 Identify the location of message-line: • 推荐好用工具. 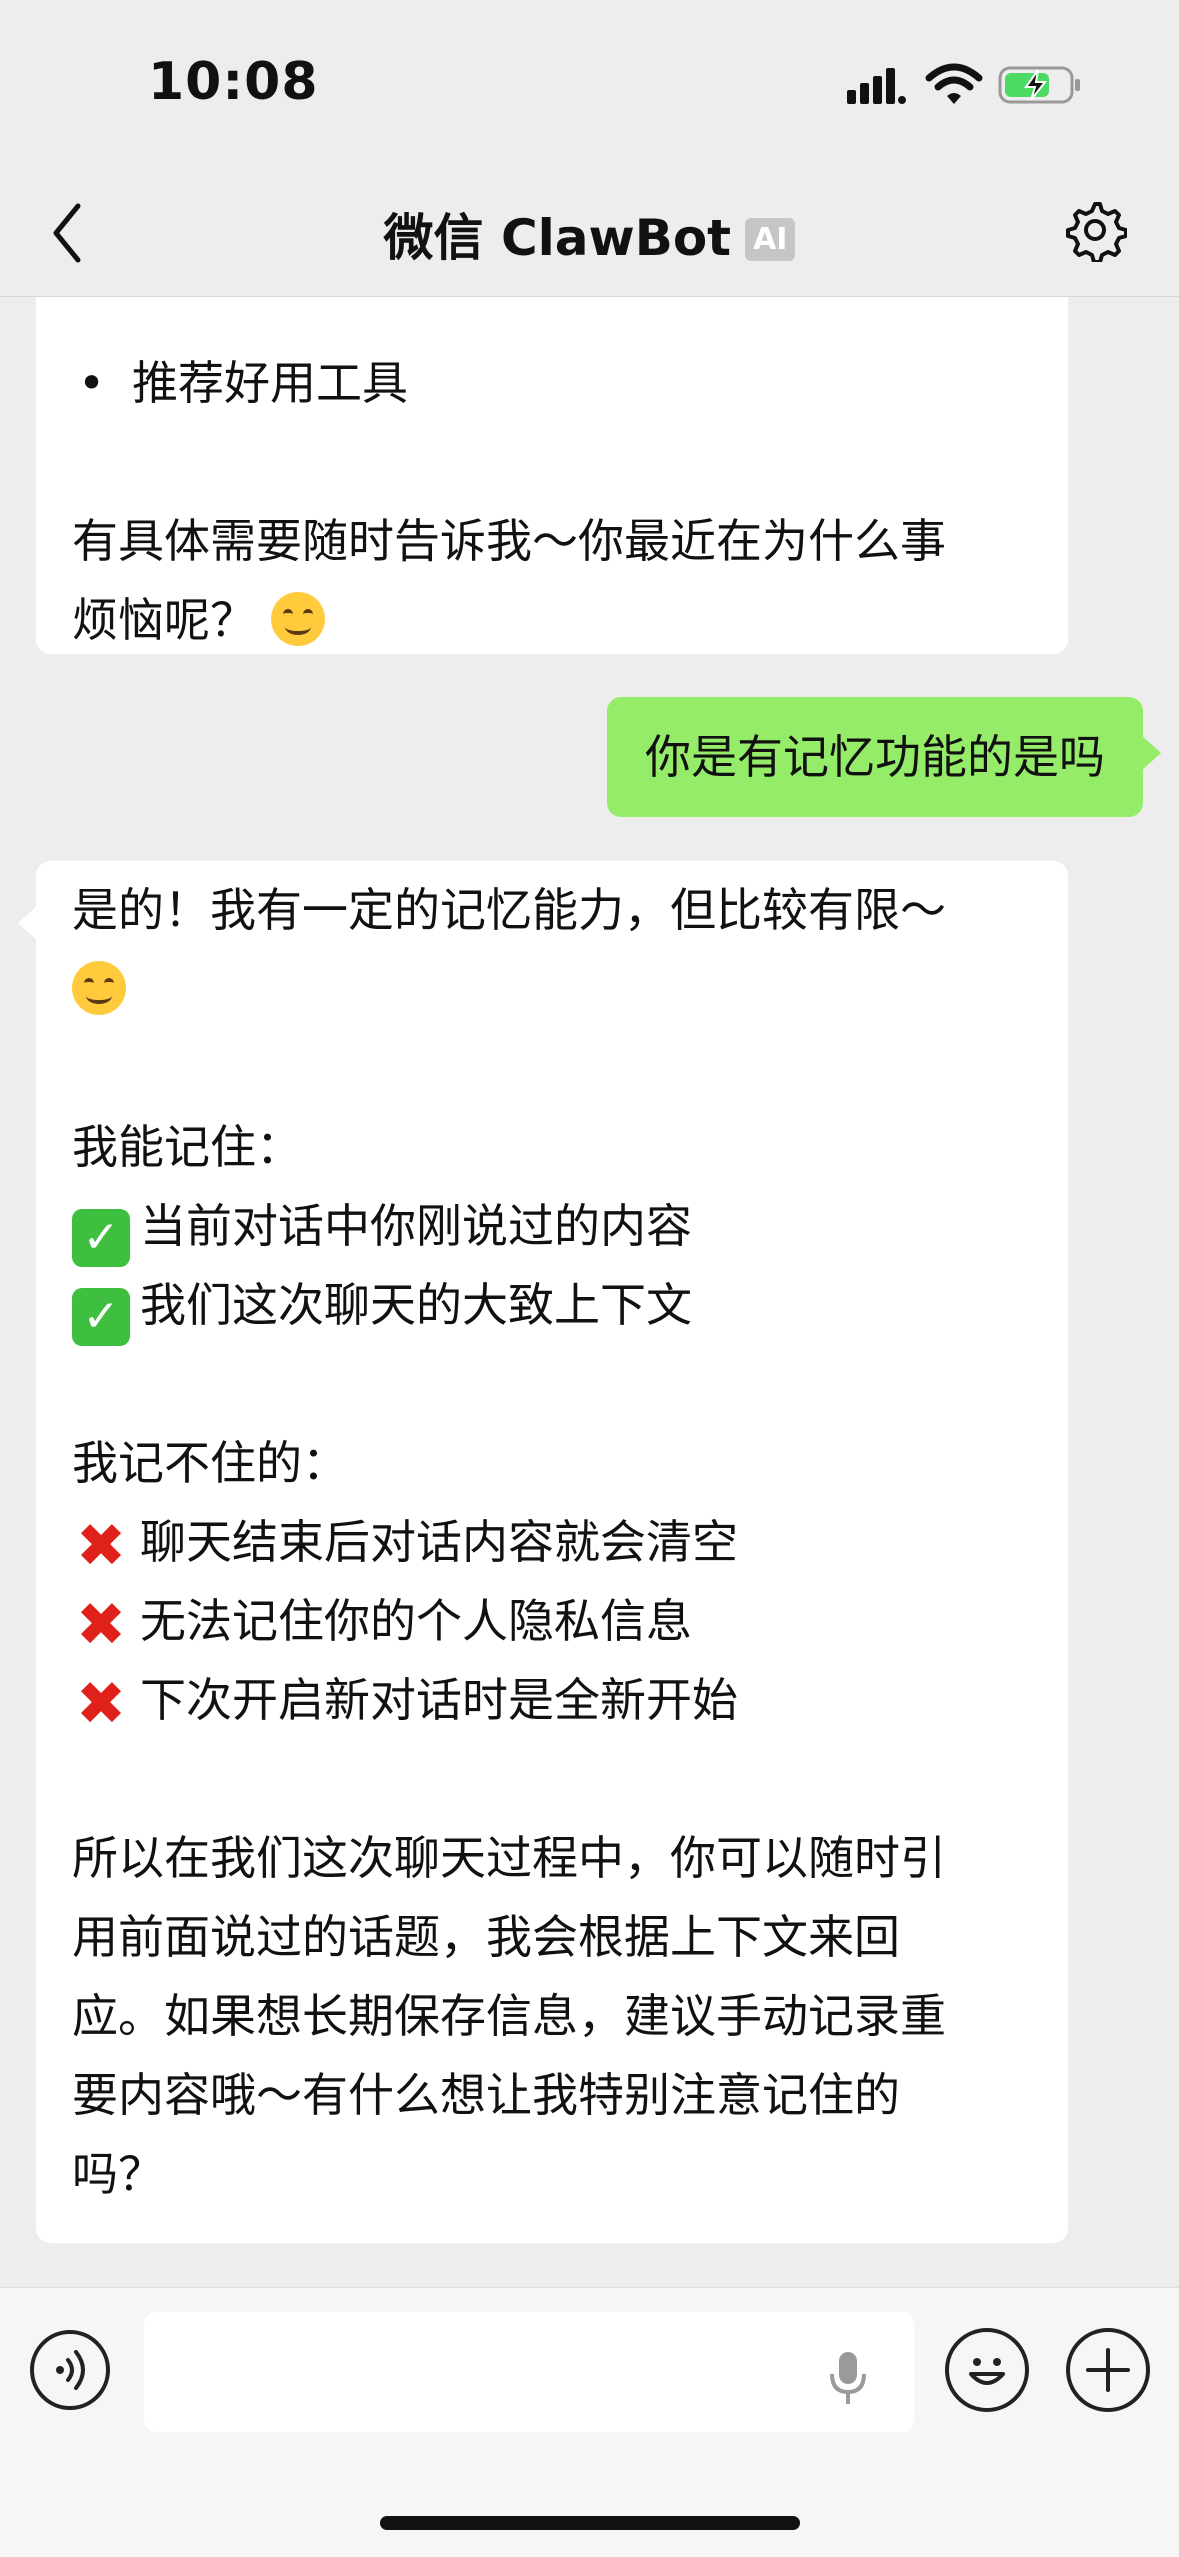
(552, 383).